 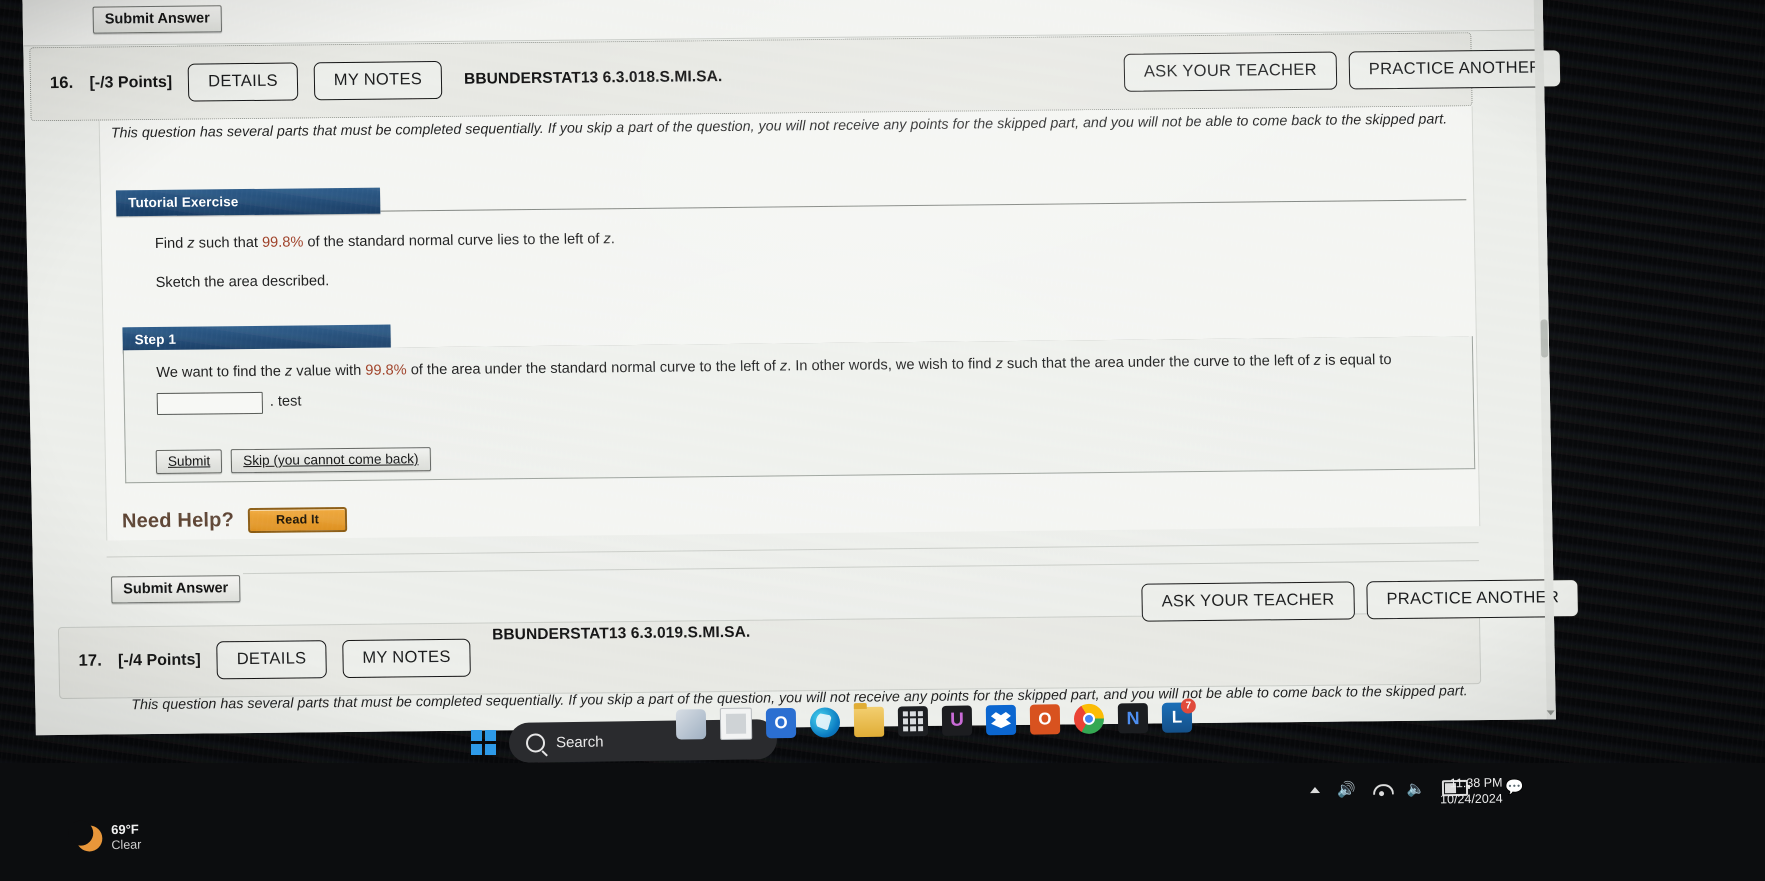 What do you see at coordinates (297, 520) in the screenshot?
I see `read-it-button: Read It` at bounding box center [297, 520].